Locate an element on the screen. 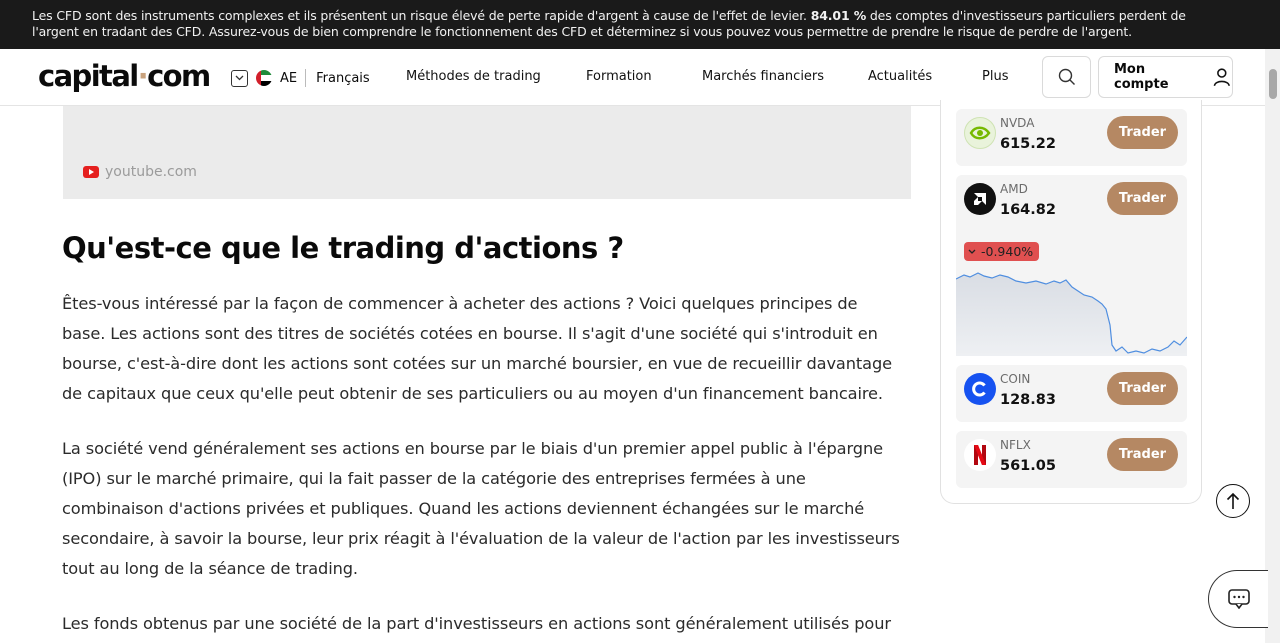 This screenshot has width=1280, height=643. divider is located at coordinates (306, 78).